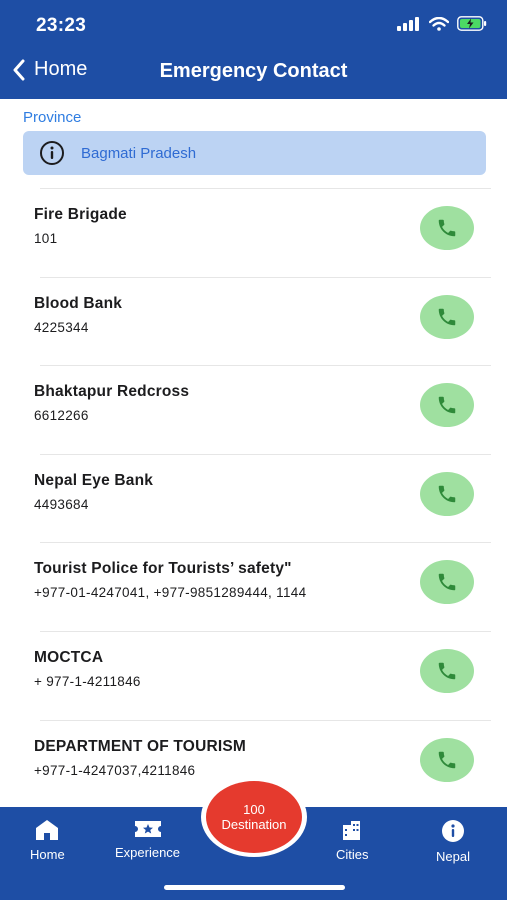 This screenshot has height=900, width=507. Describe the element at coordinates (112, 392) in the screenshot. I see `contact-name: Bhaktapur Redcross` at that location.